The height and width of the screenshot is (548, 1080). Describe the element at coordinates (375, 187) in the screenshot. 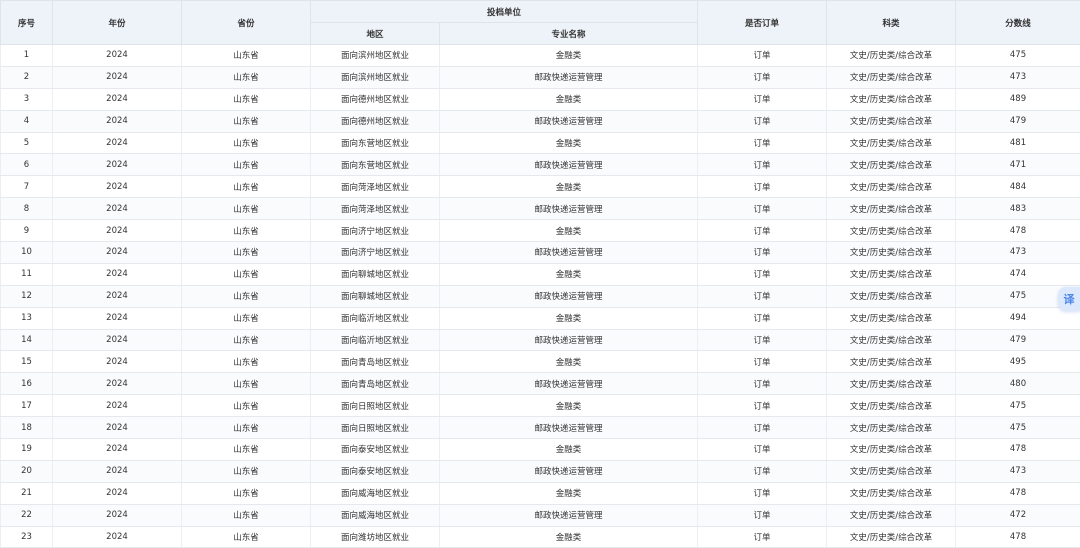

I see `cell-region: 面向菏泽地区就业` at that location.